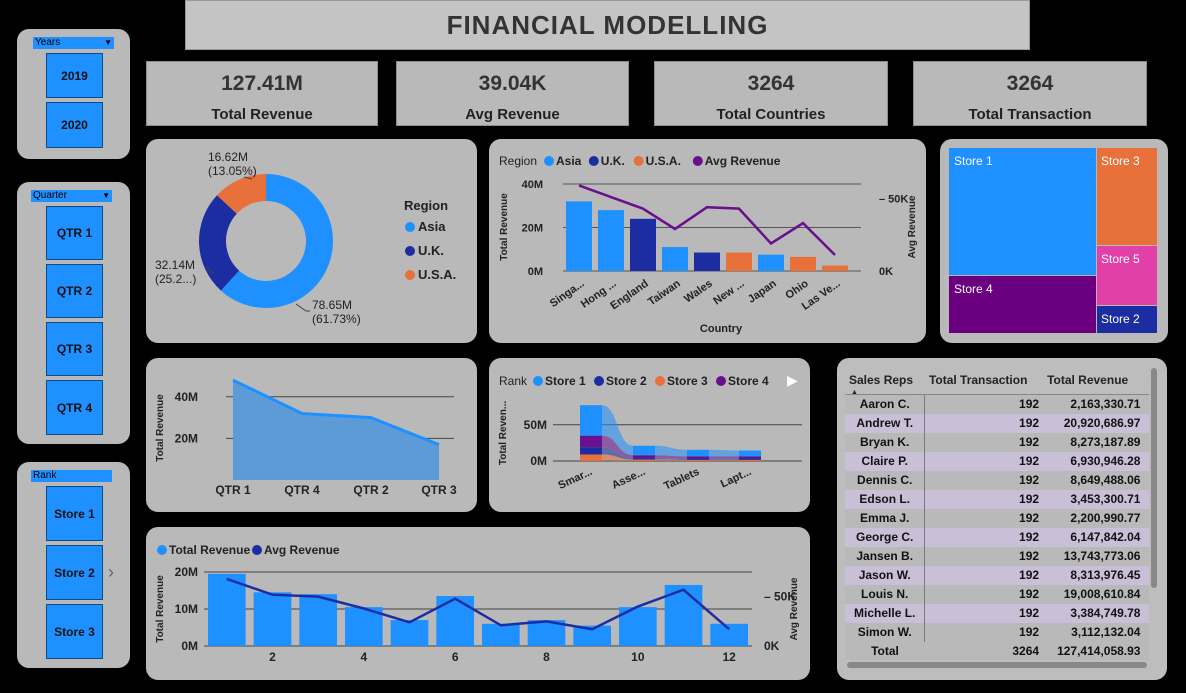 Image resolution: width=1186 pixels, height=693 pixels. Describe the element at coordinates (729, 657) in the screenshot. I see `monthly-x-tick: 12` at that location.